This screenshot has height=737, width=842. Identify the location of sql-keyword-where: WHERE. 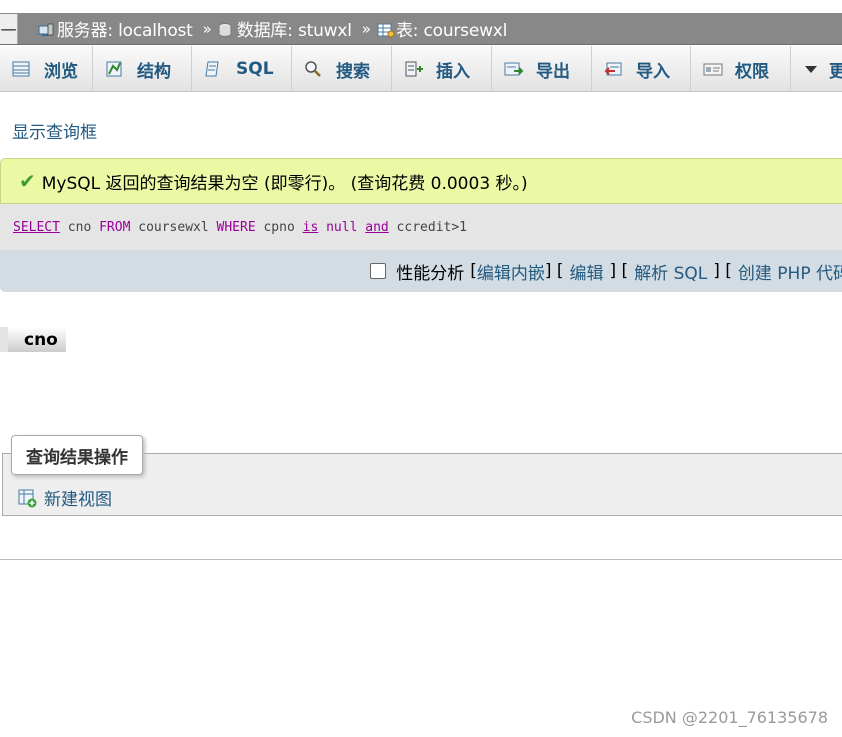
(236, 227).